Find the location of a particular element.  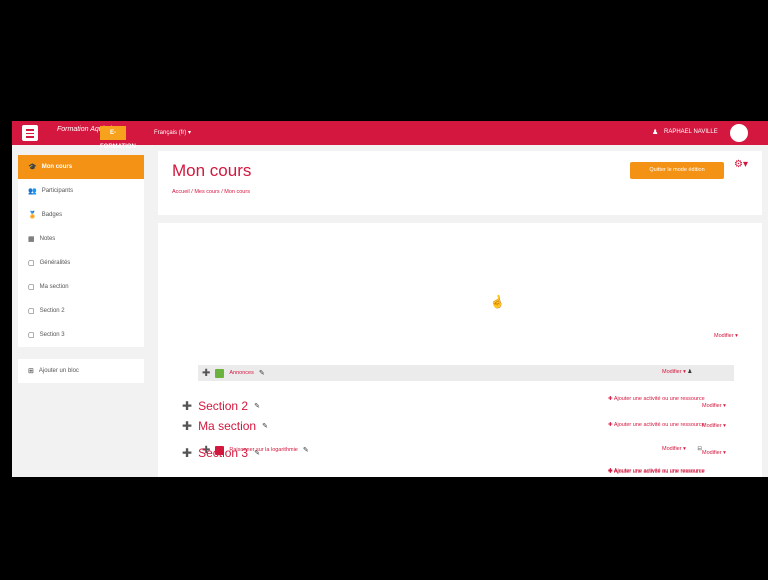

language-selector: Français (fr) ▾ is located at coordinates (172, 132).